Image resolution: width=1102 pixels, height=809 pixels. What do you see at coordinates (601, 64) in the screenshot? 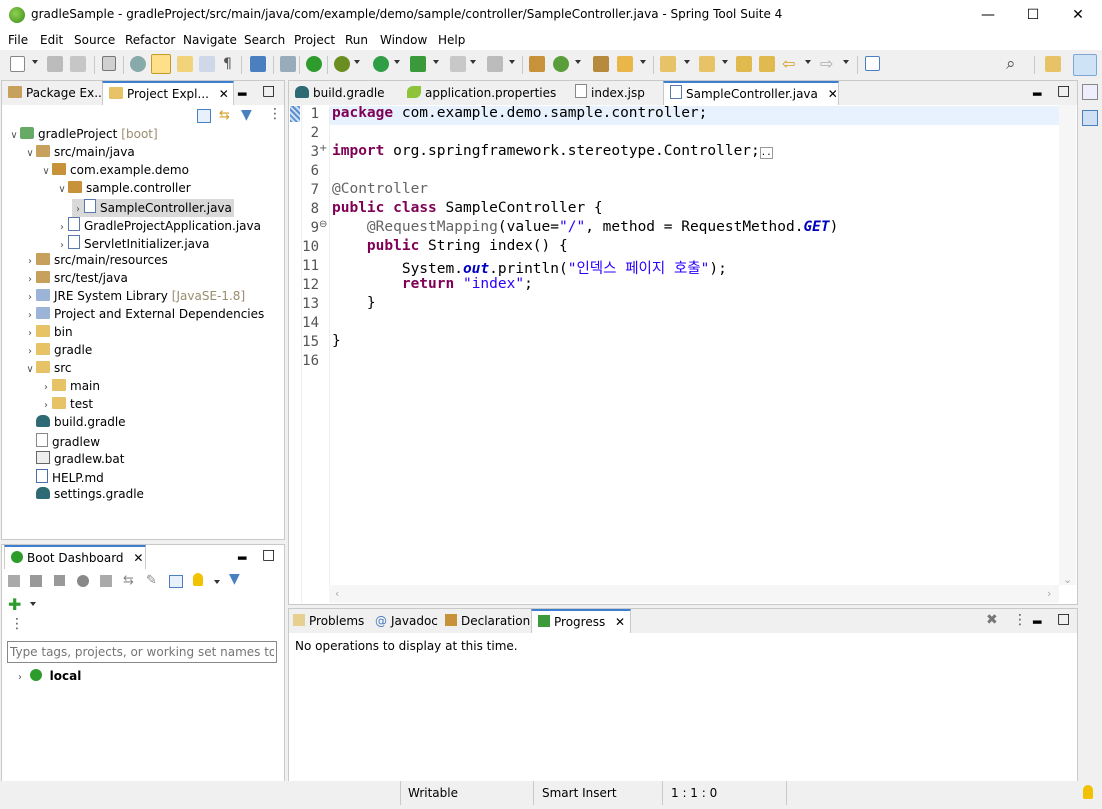
I see `open-type-icon` at bounding box center [601, 64].